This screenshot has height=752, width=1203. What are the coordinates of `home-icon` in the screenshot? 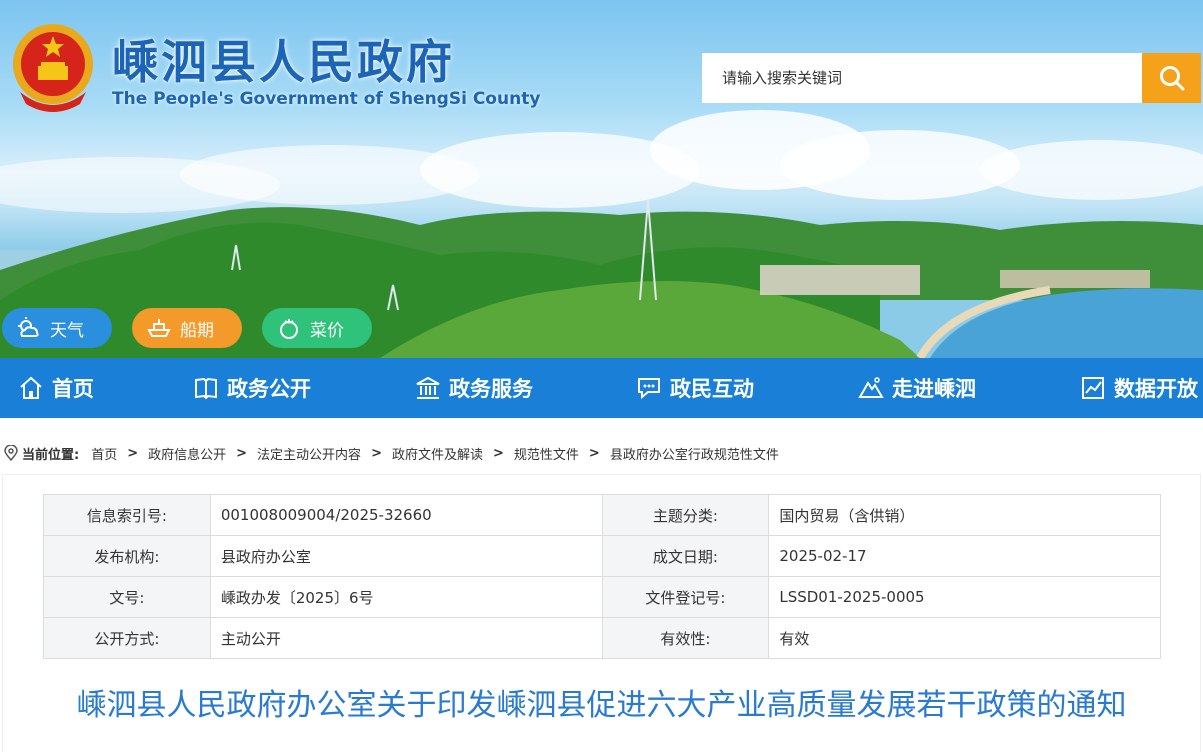 It's located at (31, 388).